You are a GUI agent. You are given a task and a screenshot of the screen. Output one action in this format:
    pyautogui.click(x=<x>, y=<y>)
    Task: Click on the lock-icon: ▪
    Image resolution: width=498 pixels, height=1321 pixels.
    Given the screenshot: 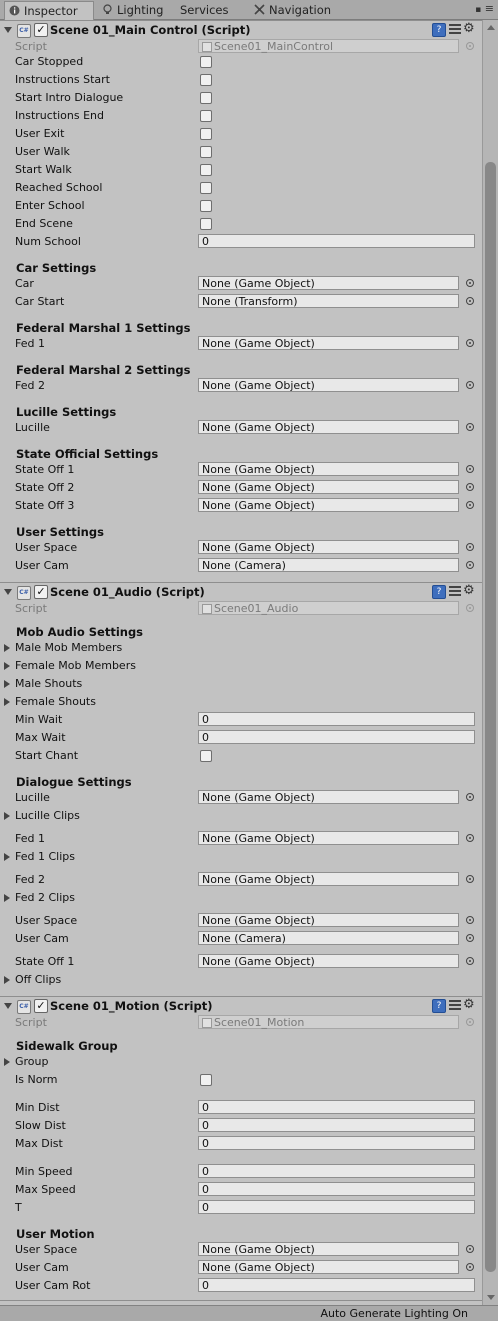 What is the action you would take?
    pyautogui.click(x=478, y=10)
    